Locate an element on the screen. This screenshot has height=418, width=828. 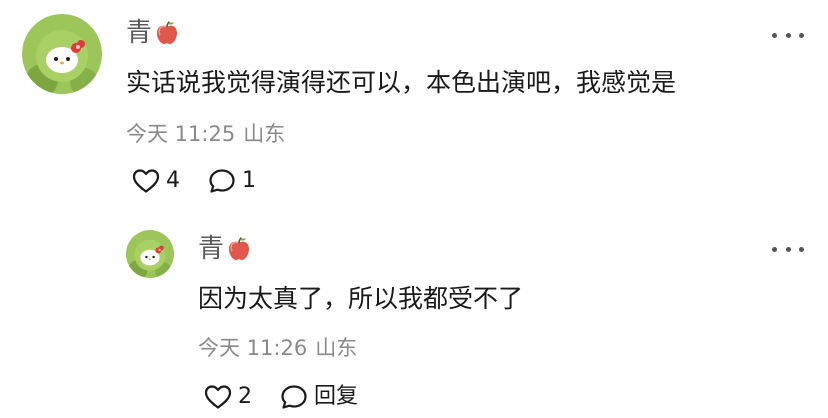
like-button: 4 is located at coordinates (156, 181).